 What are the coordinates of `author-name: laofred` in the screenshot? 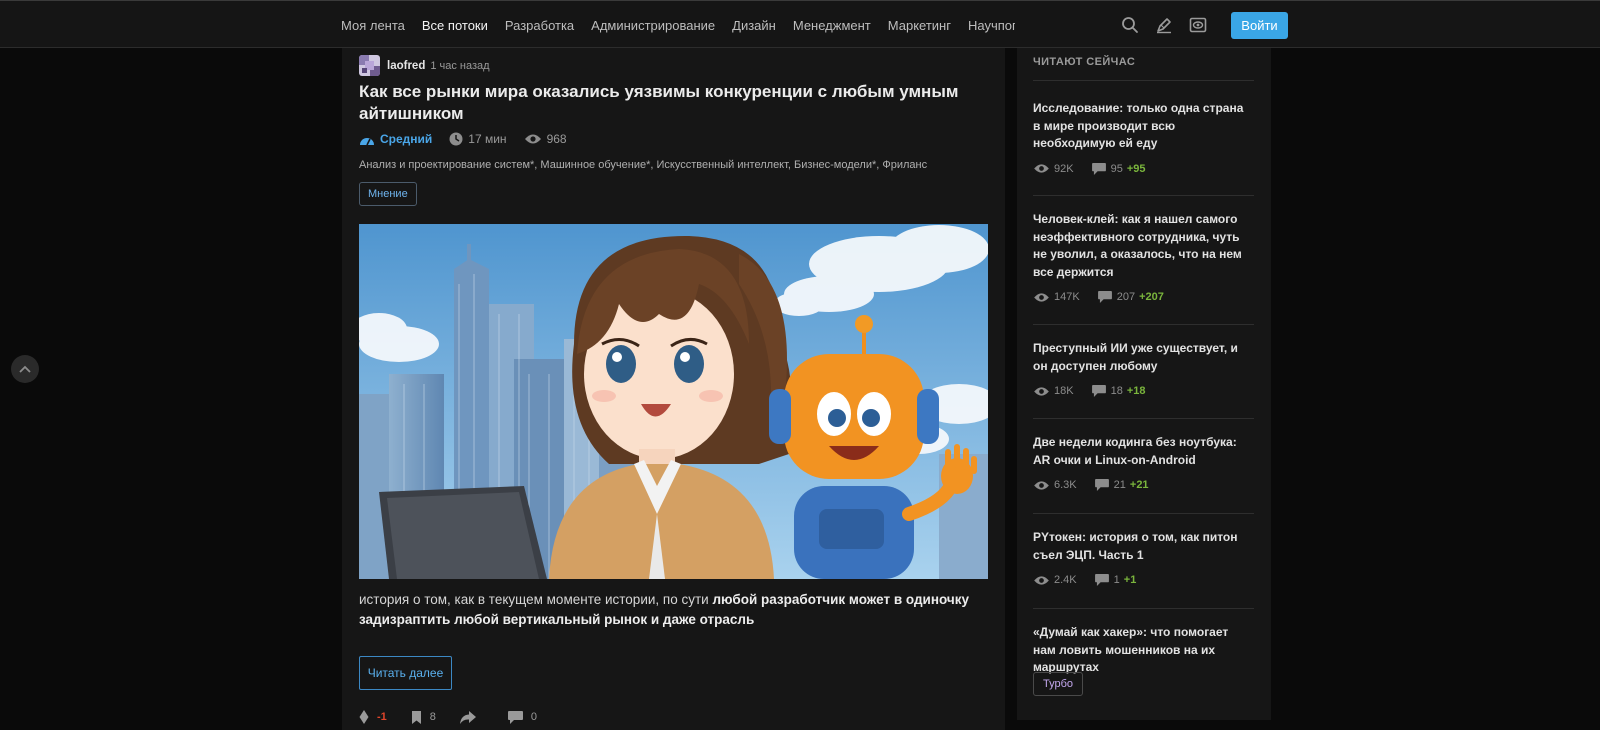 It's located at (406, 66).